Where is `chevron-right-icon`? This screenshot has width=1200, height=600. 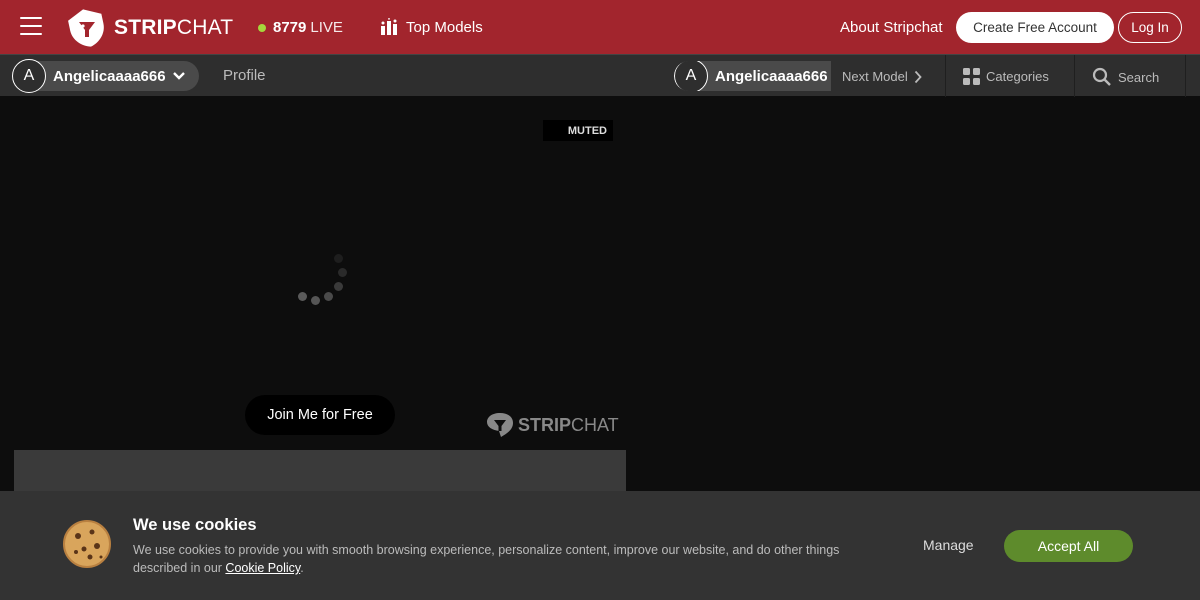
chevron-right-icon is located at coordinates (918, 76).